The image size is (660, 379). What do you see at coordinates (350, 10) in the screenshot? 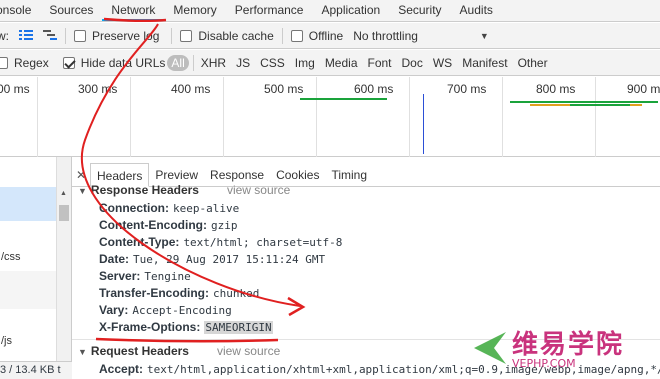
I see `tab-application: Application` at bounding box center [350, 10].